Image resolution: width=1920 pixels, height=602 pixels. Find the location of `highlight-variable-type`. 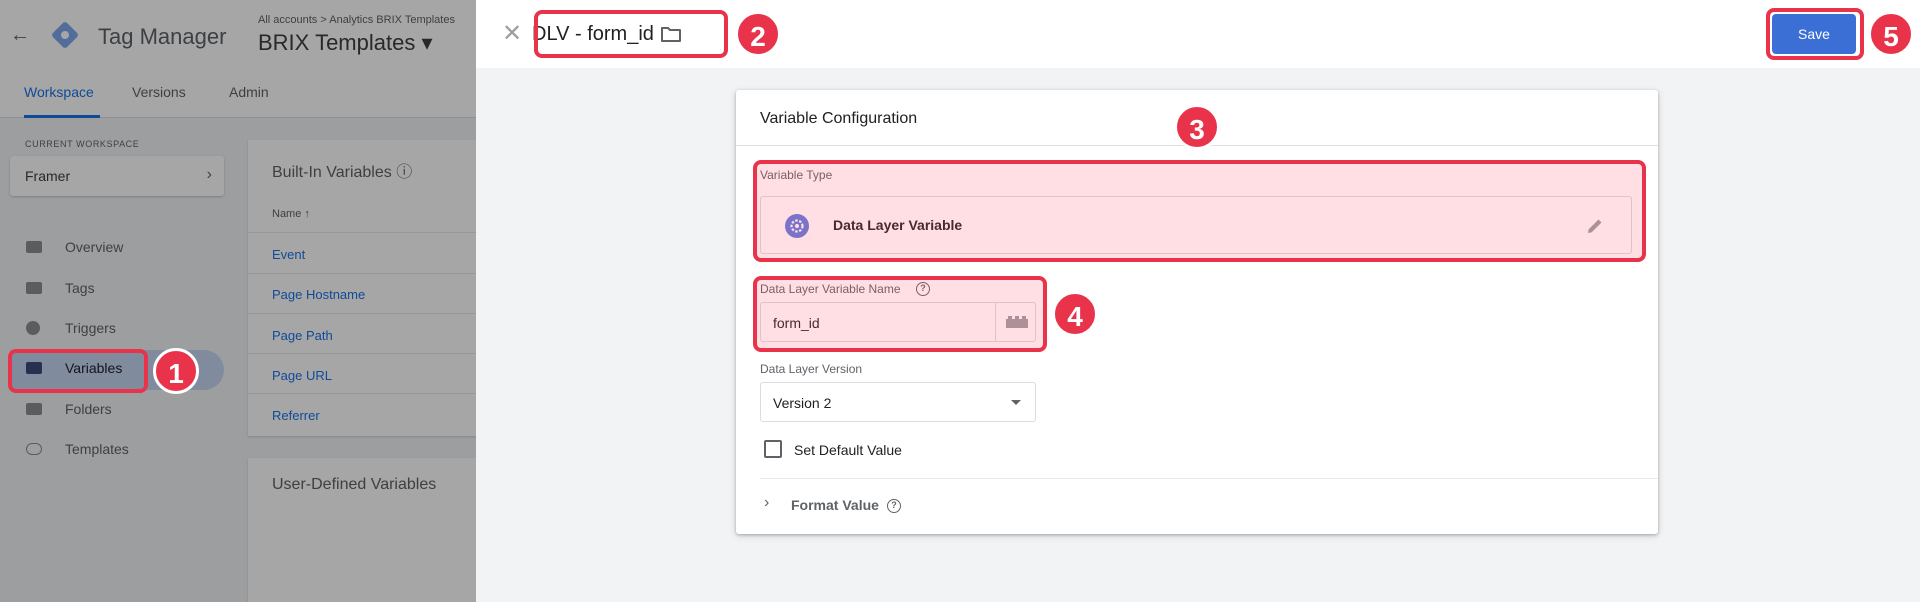

highlight-variable-type is located at coordinates (1199, 211).